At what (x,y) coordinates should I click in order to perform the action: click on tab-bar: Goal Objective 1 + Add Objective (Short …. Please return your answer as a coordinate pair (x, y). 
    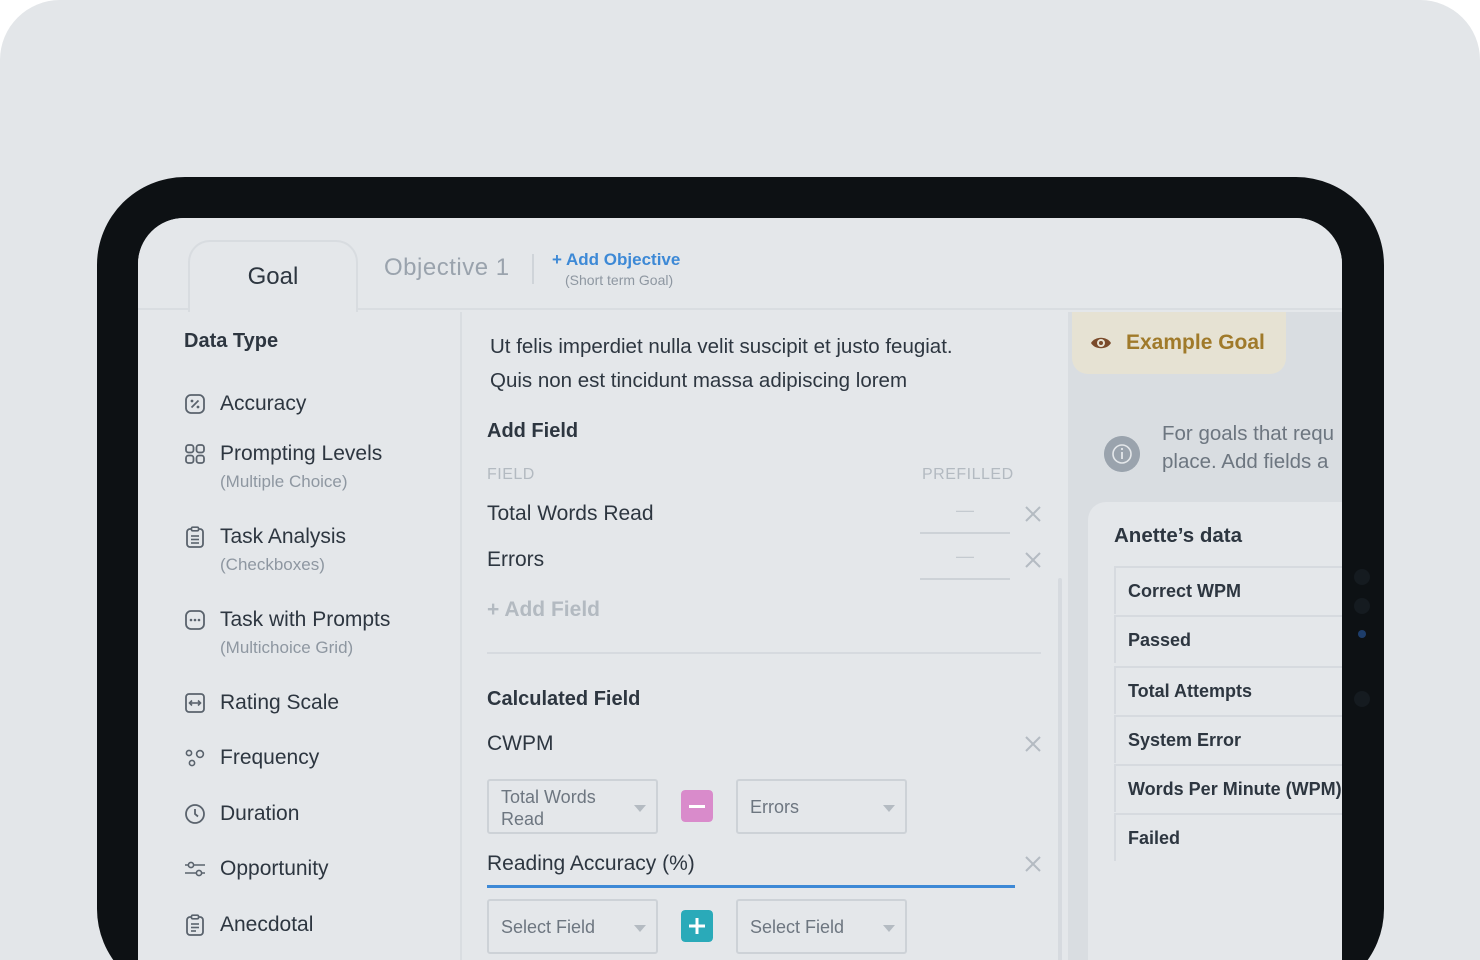
    Looking at the image, I should click on (740, 265).